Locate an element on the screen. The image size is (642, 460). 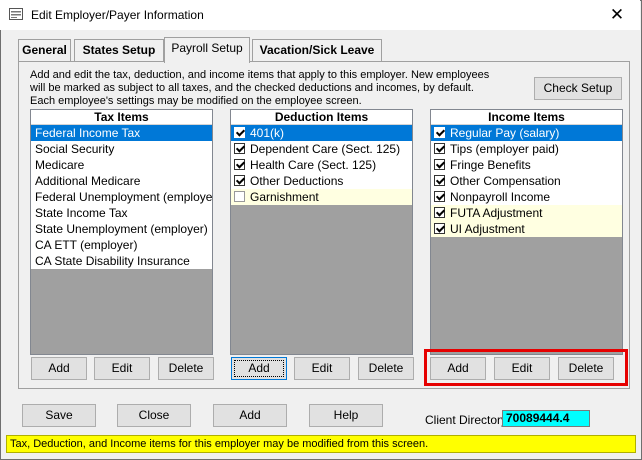
list-item: Social Security is located at coordinates (121, 149).